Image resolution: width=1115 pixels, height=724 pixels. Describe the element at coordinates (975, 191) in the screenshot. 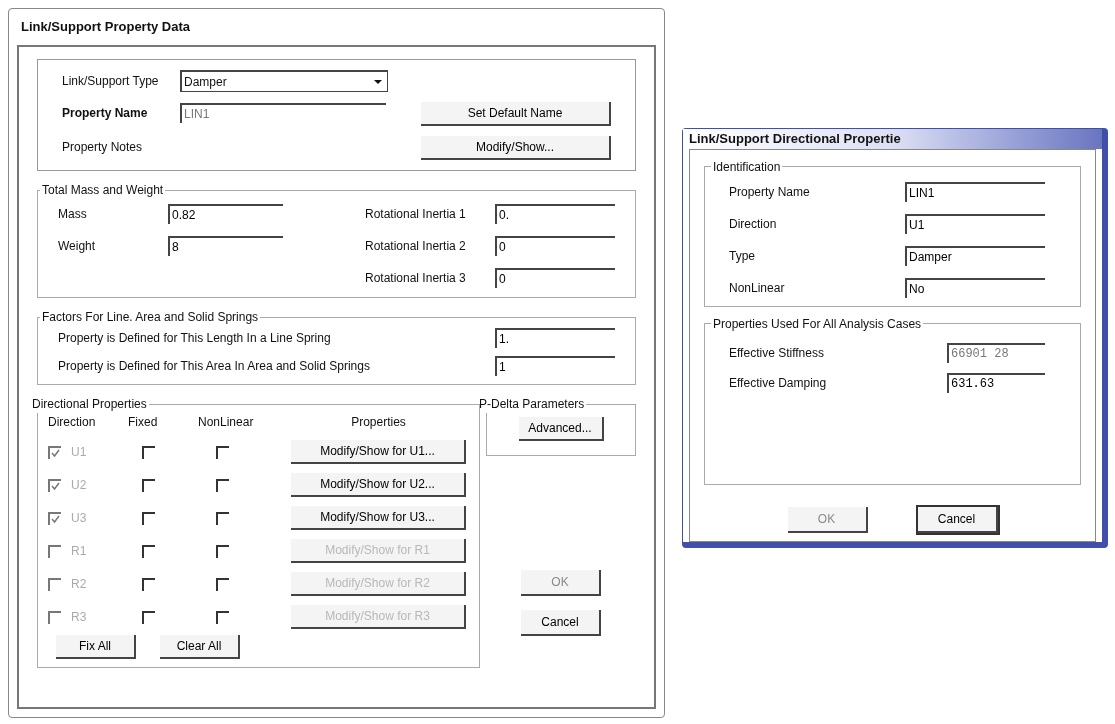

I see `text-field: LIN1` at that location.